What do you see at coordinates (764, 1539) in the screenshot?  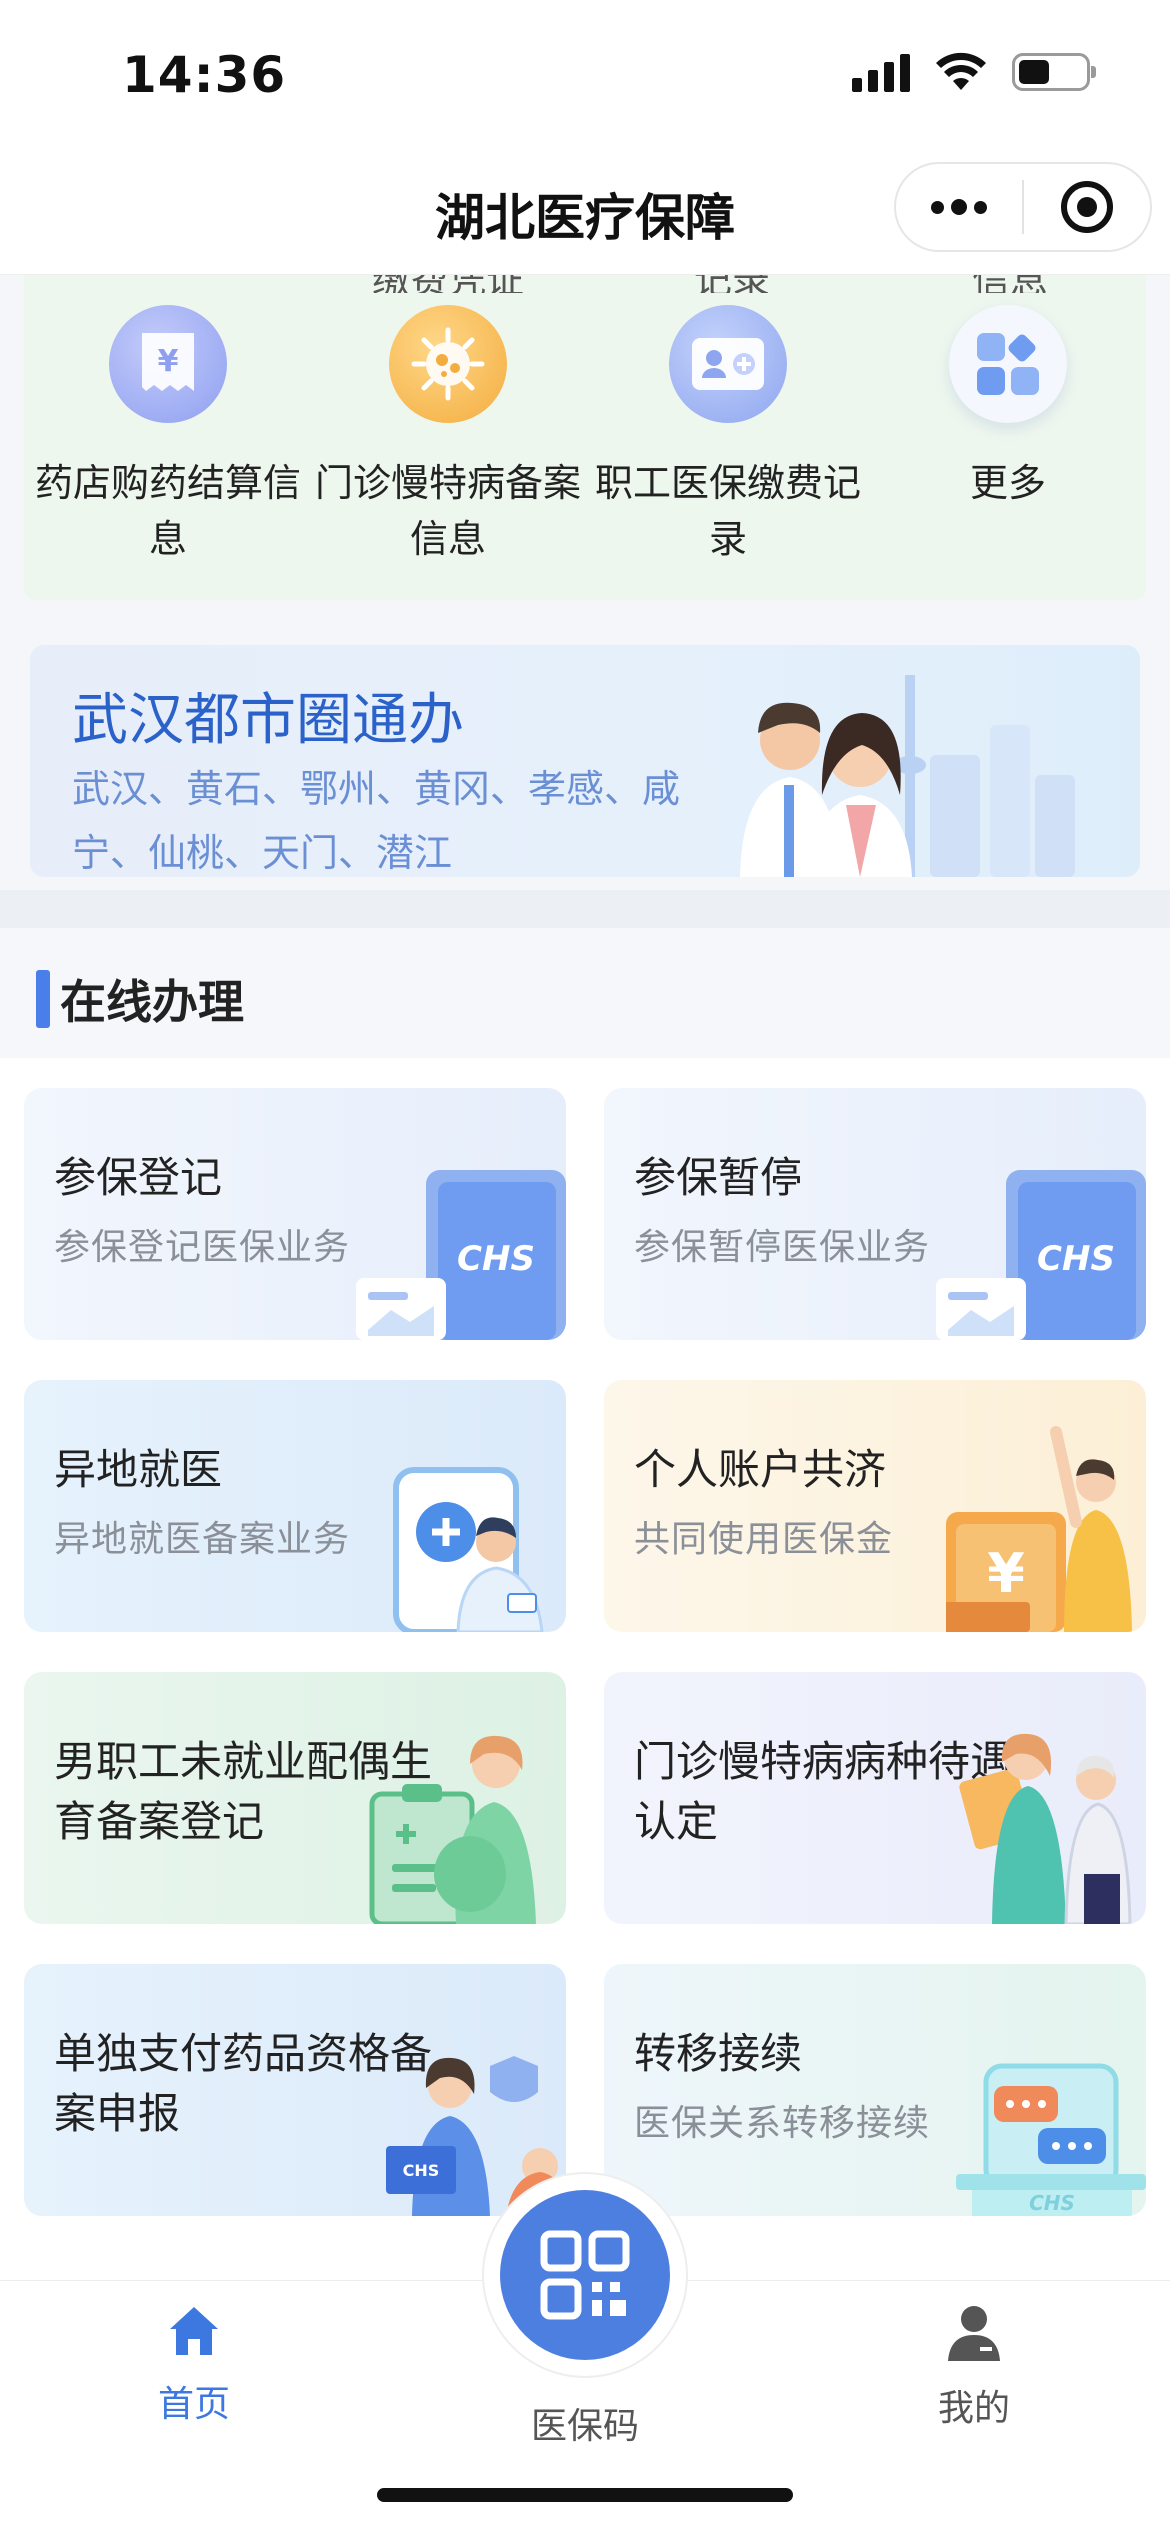 I see `card-subtitle: 共同使用医保金` at bounding box center [764, 1539].